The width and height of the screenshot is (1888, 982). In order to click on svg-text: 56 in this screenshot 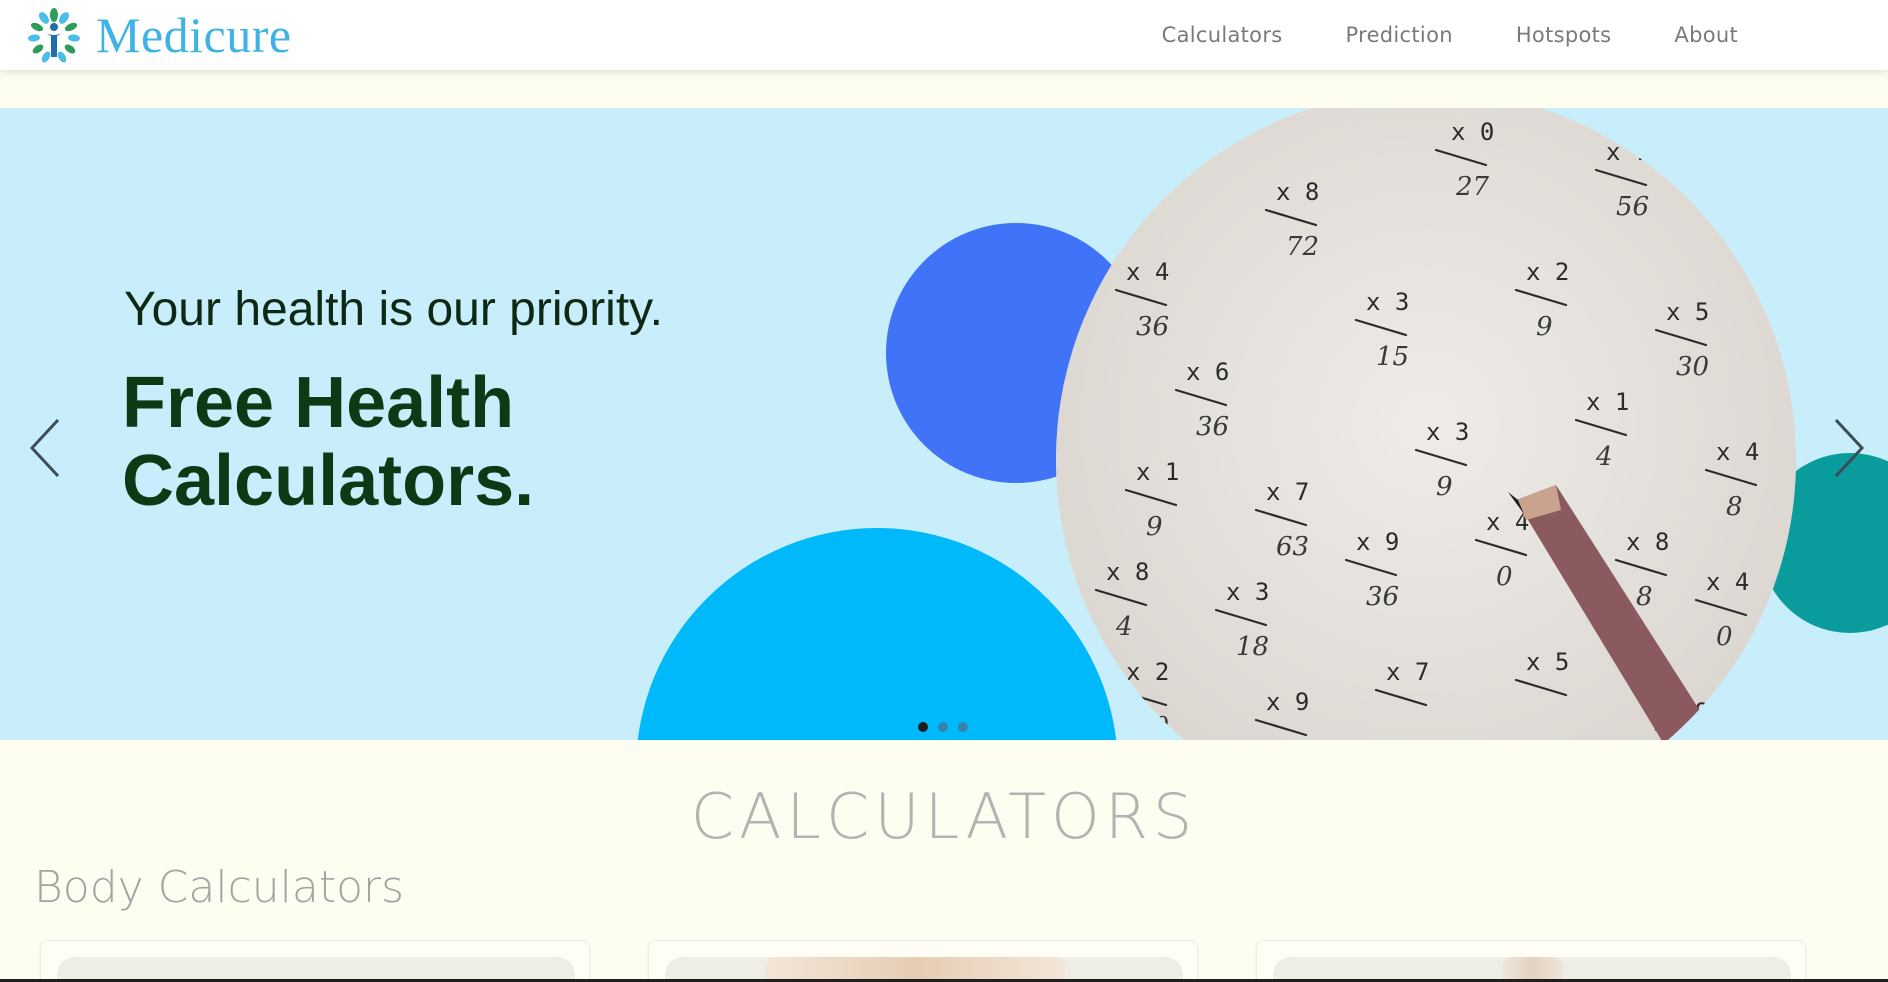, I will do `click(1632, 207)`.